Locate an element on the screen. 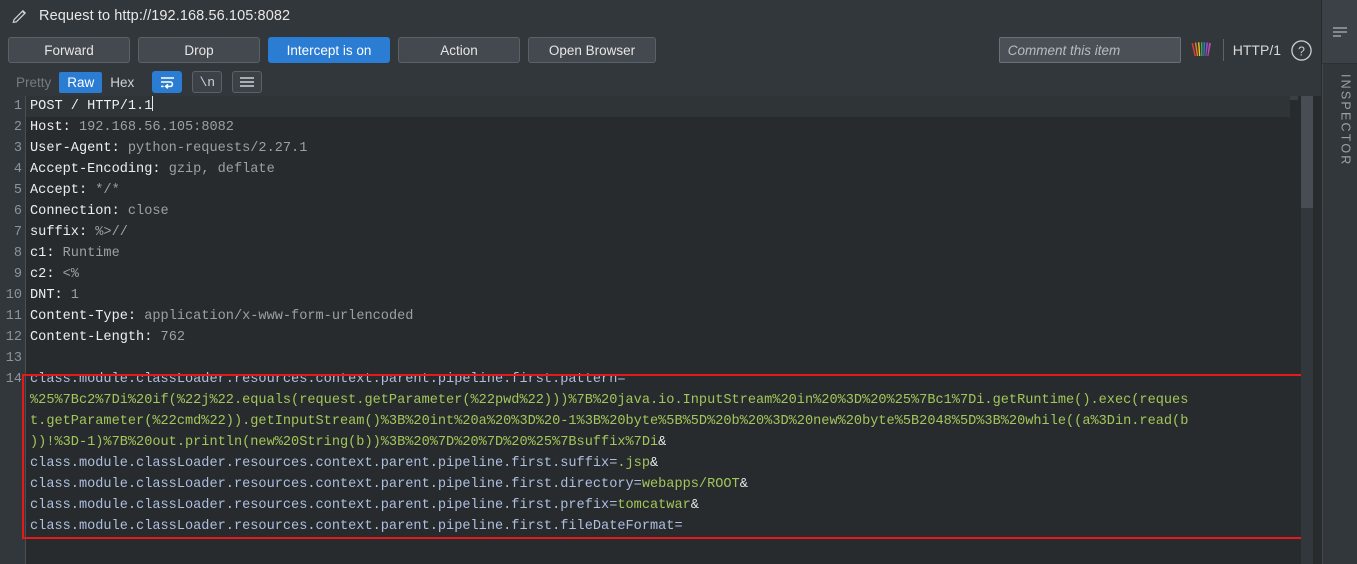 The width and height of the screenshot is (1357, 564). text-caret is located at coordinates (153, 103).